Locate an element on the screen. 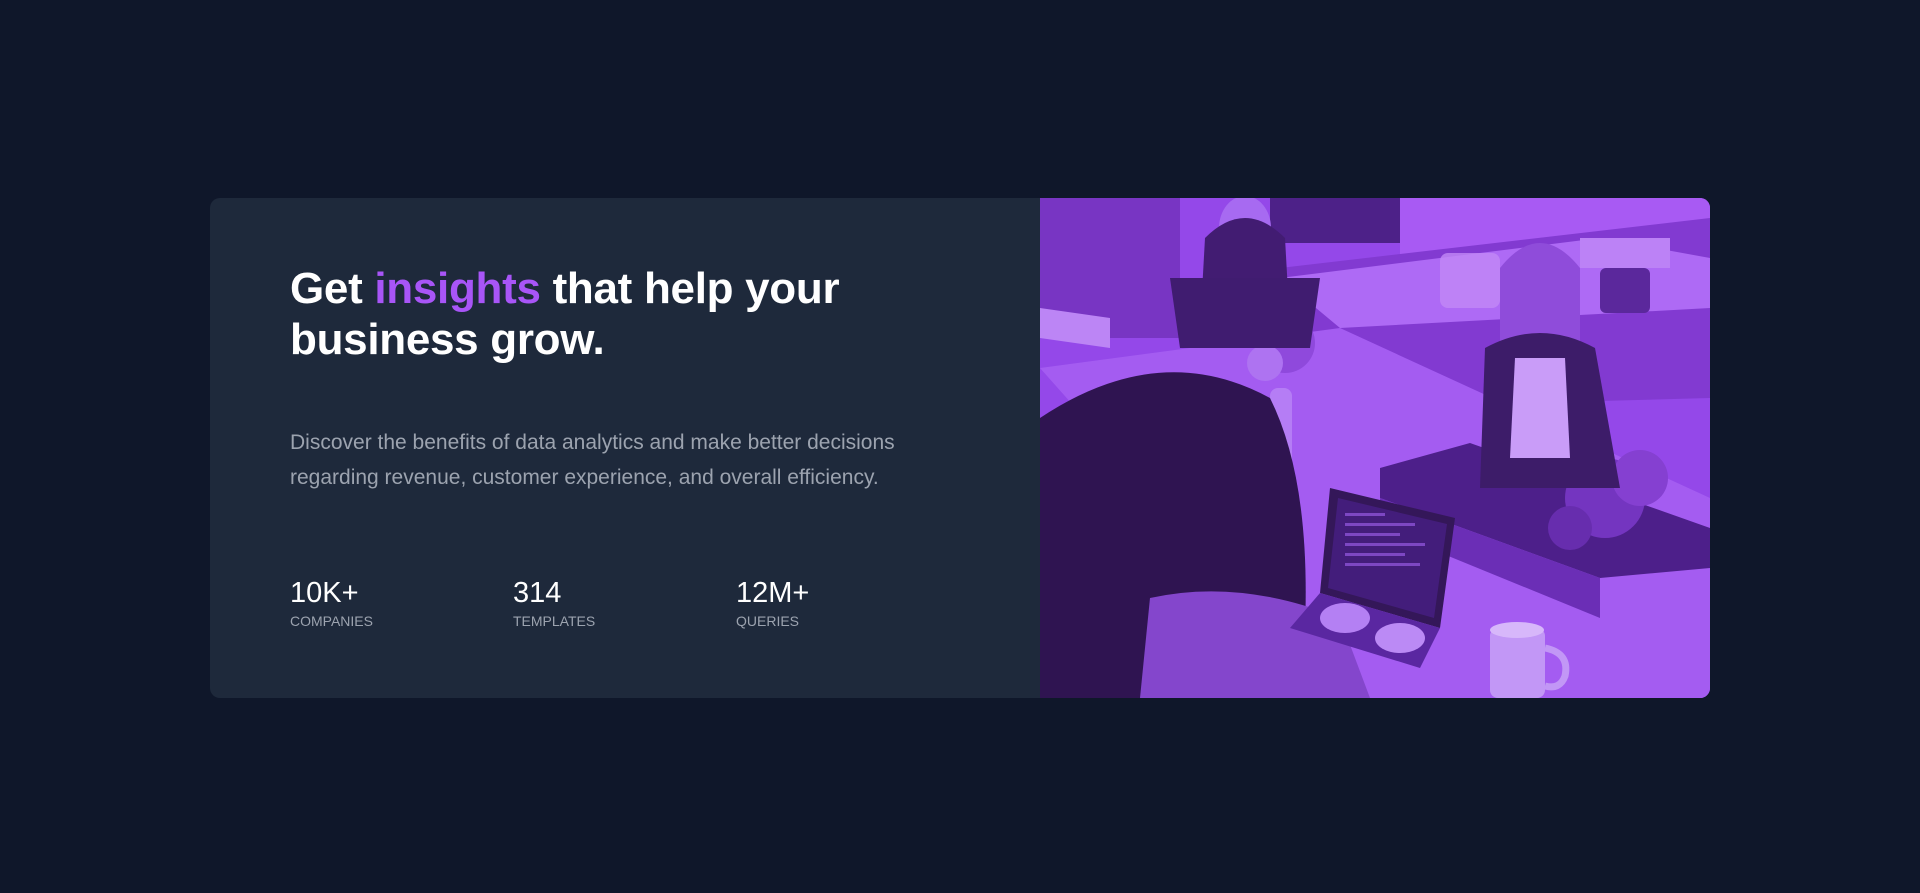 This screenshot has width=1920, height=893. stat-companies: 10K+ COMPANIES is located at coordinates (401, 603).